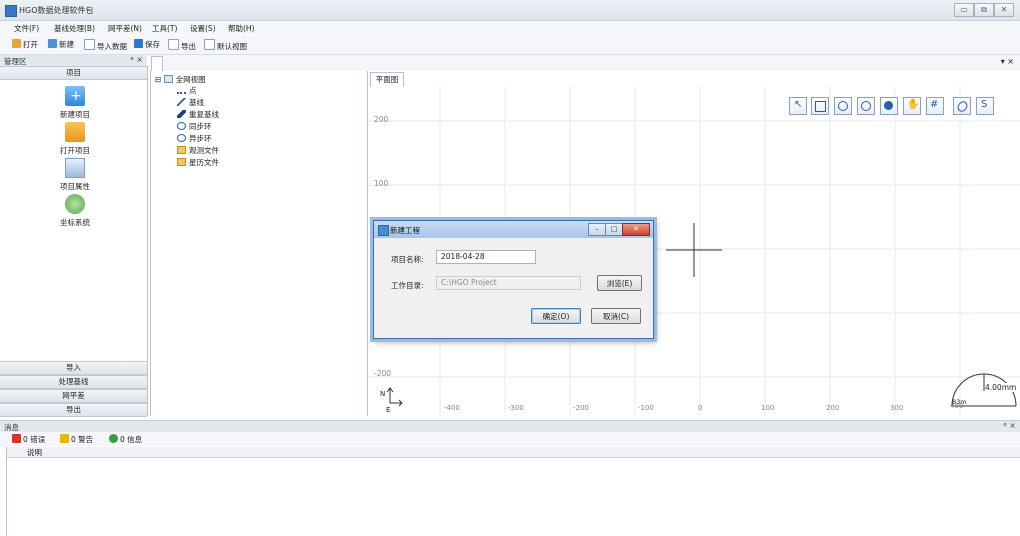 The width and height of the screenshot is (1020, 536). I want to click on repeat-baseline-icon, so click(181, 114).